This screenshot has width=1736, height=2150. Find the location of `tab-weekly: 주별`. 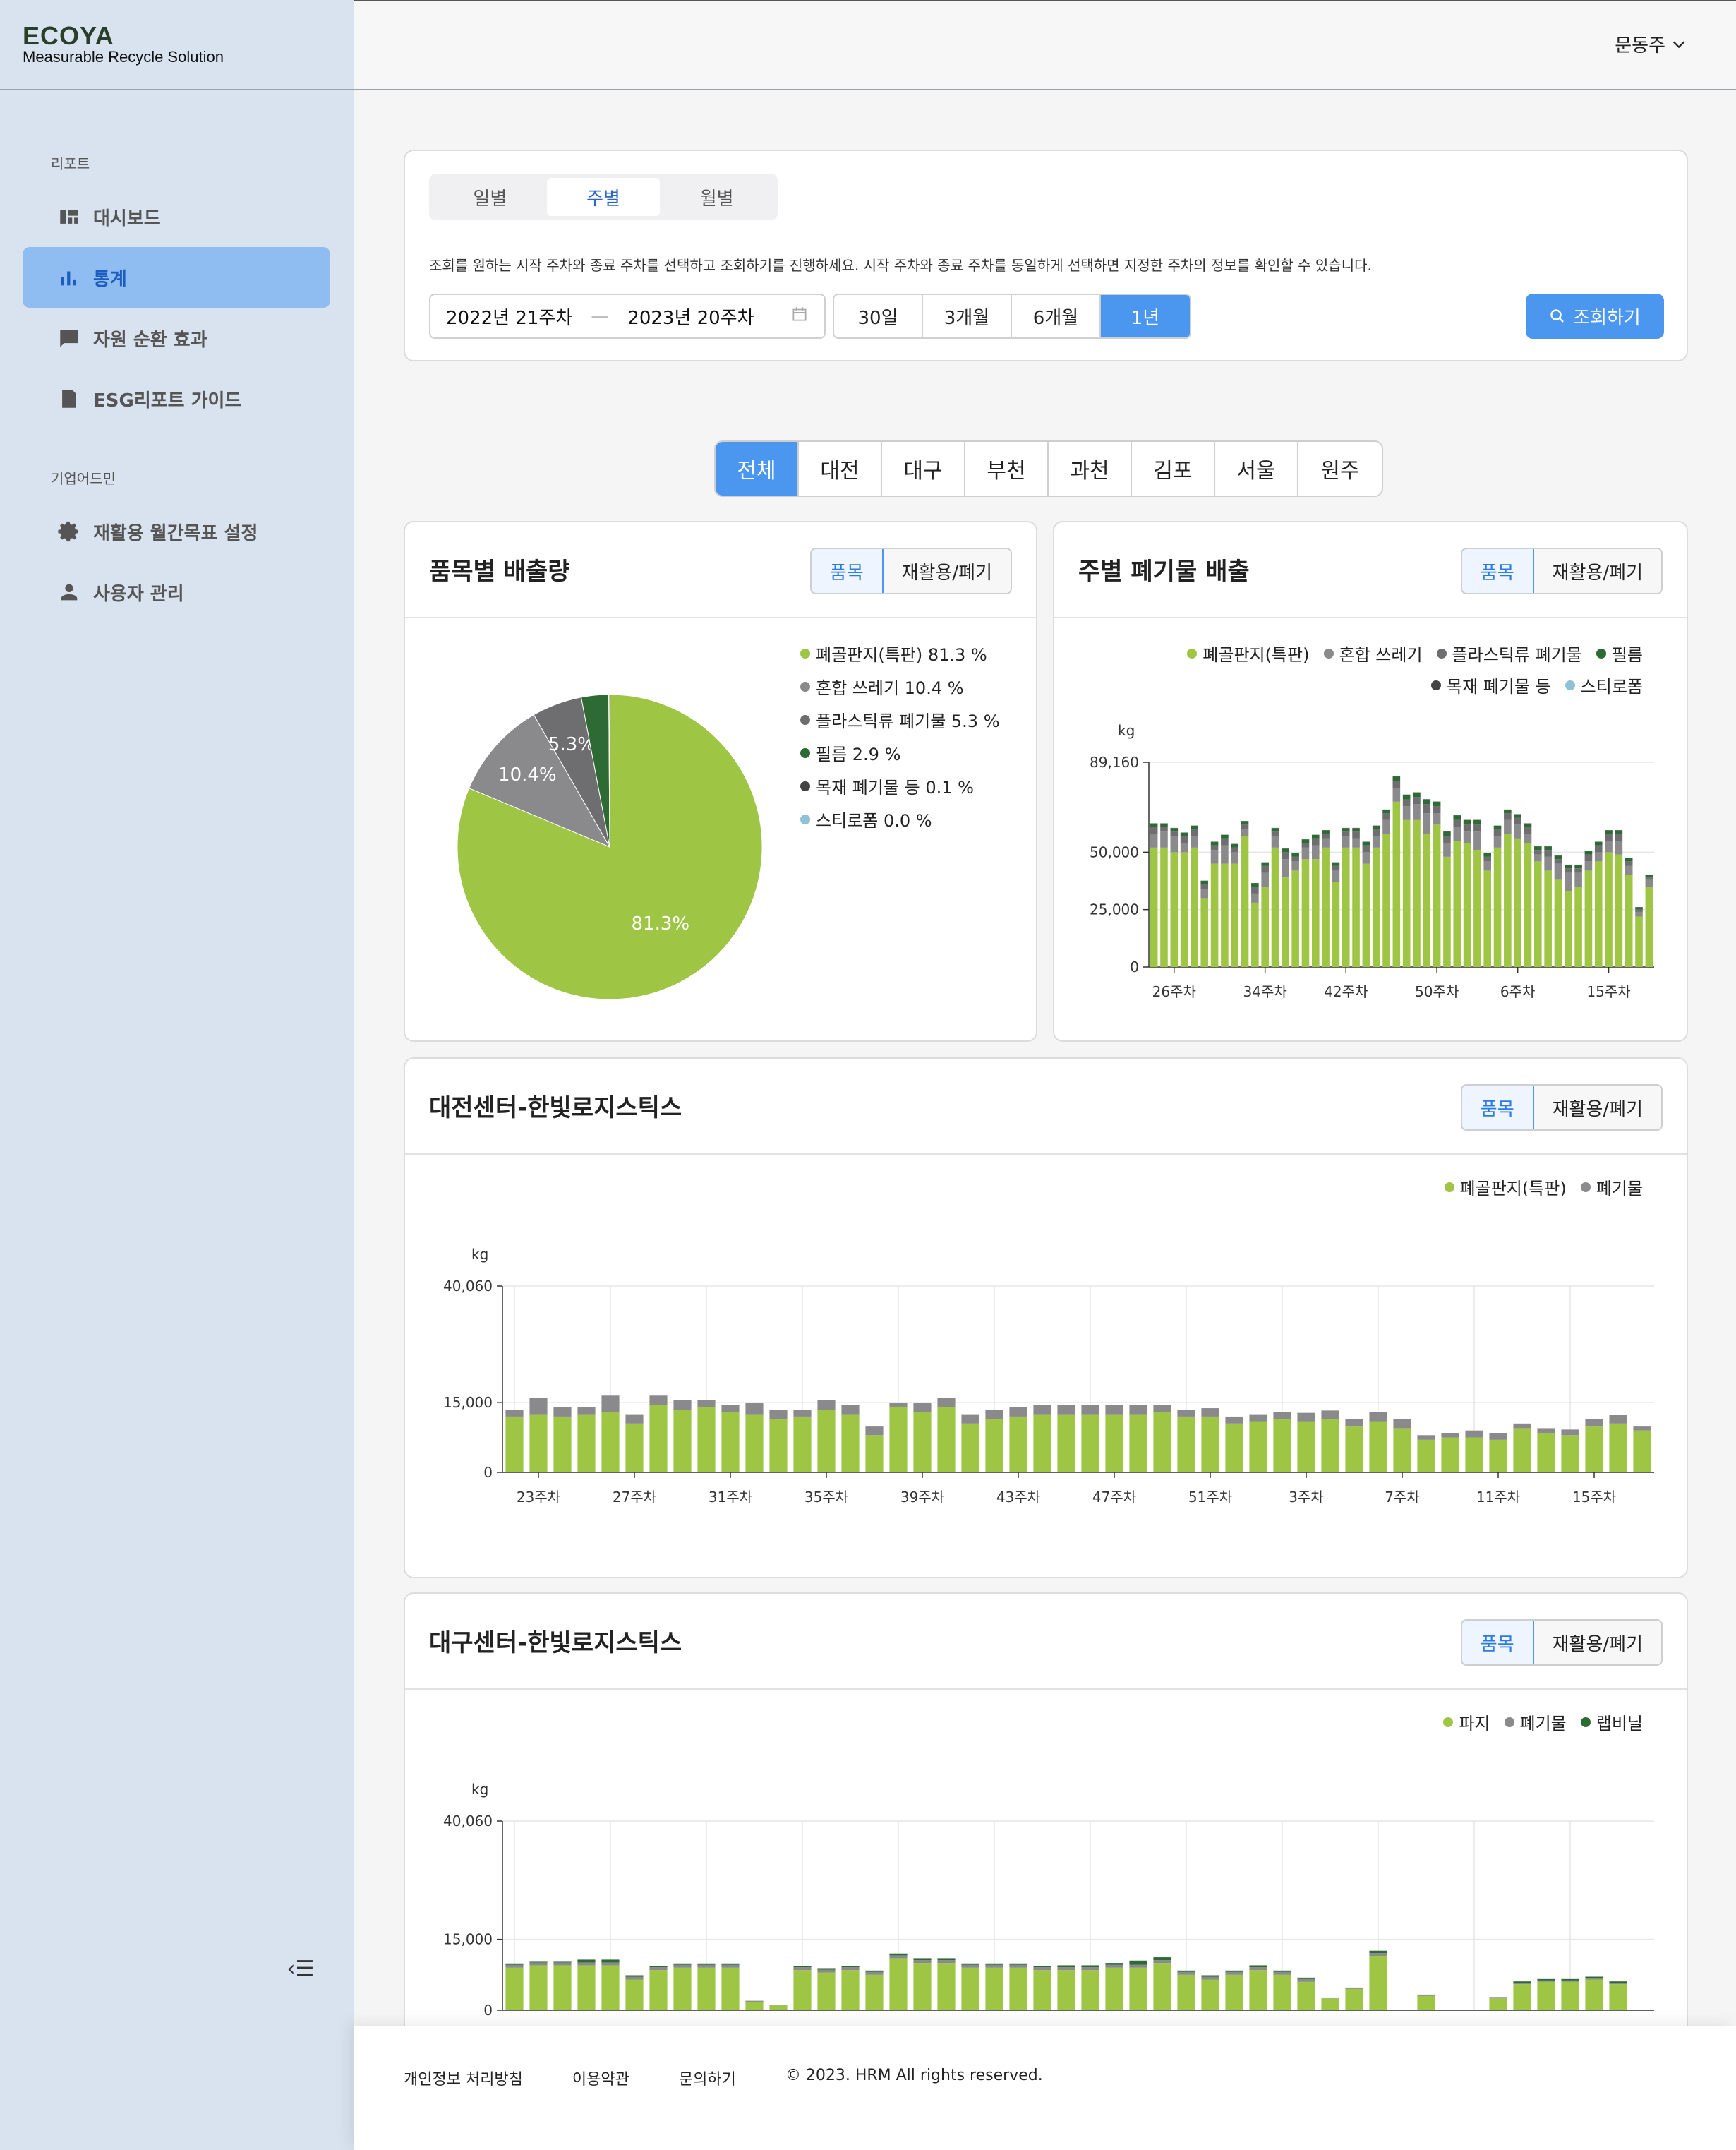

tab-weekly: 주별 is located at coordinates (603, 197).